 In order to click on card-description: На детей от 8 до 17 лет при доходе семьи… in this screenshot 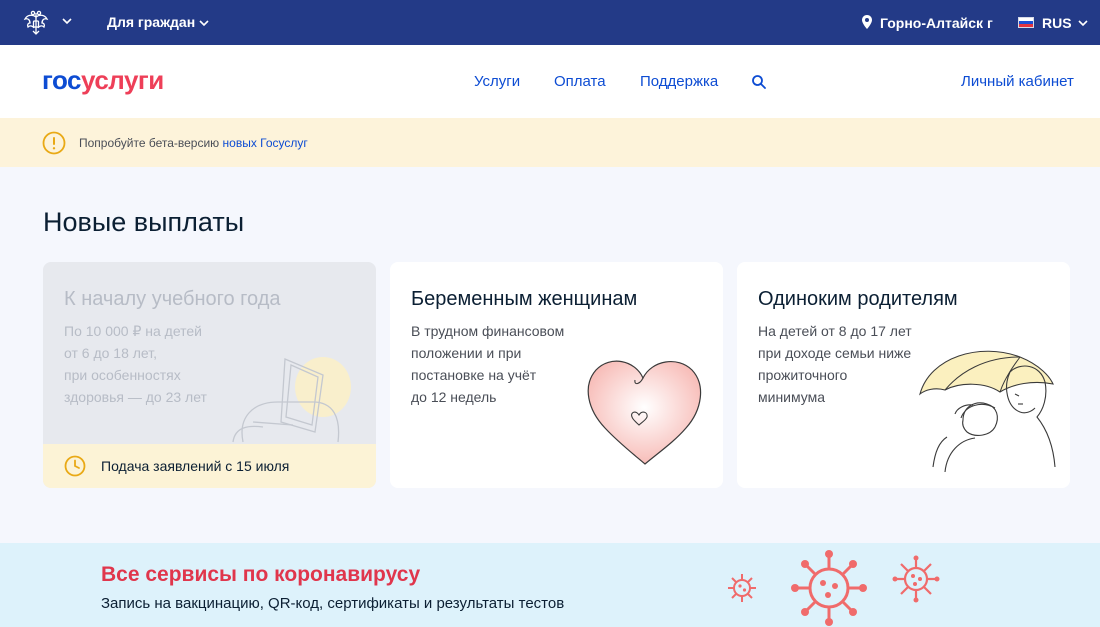, I will do `click(835, 364)`.